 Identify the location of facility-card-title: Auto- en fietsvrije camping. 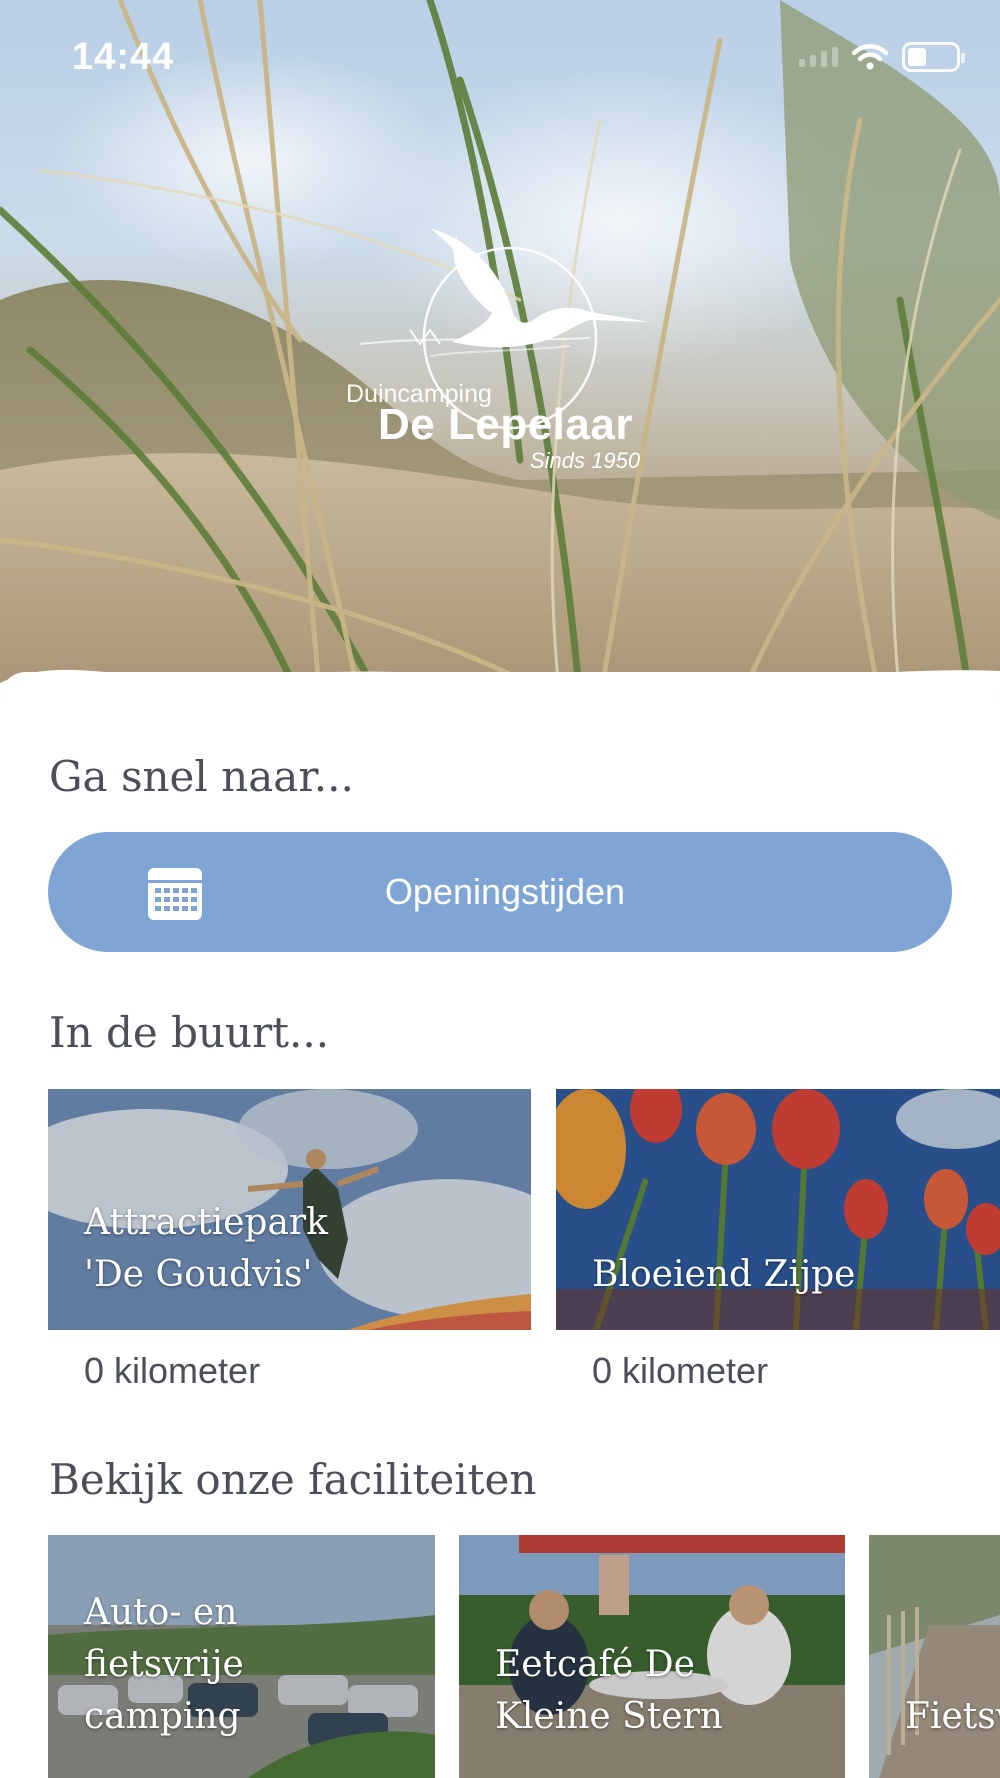
(164, 1664).